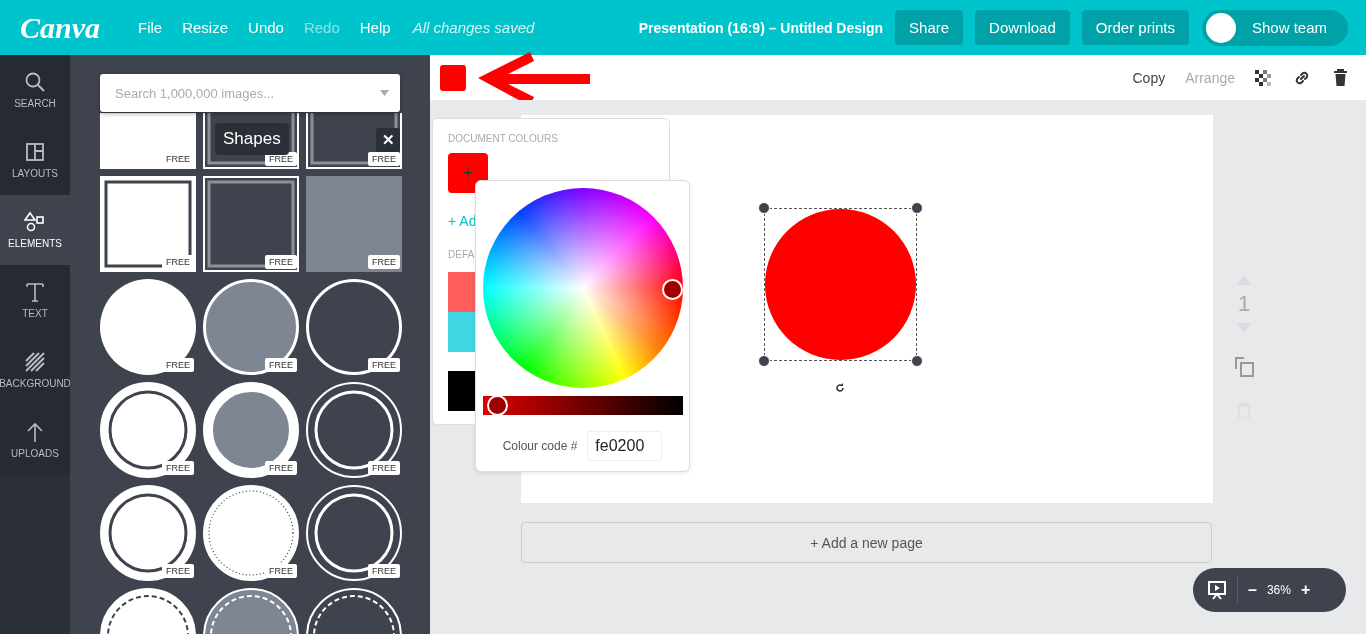 This screenshot has height=634, width=1366. Describe the element at coordinates (540, 446) in the screenshot. I see `colour-code-label: Colour code #` at that location.